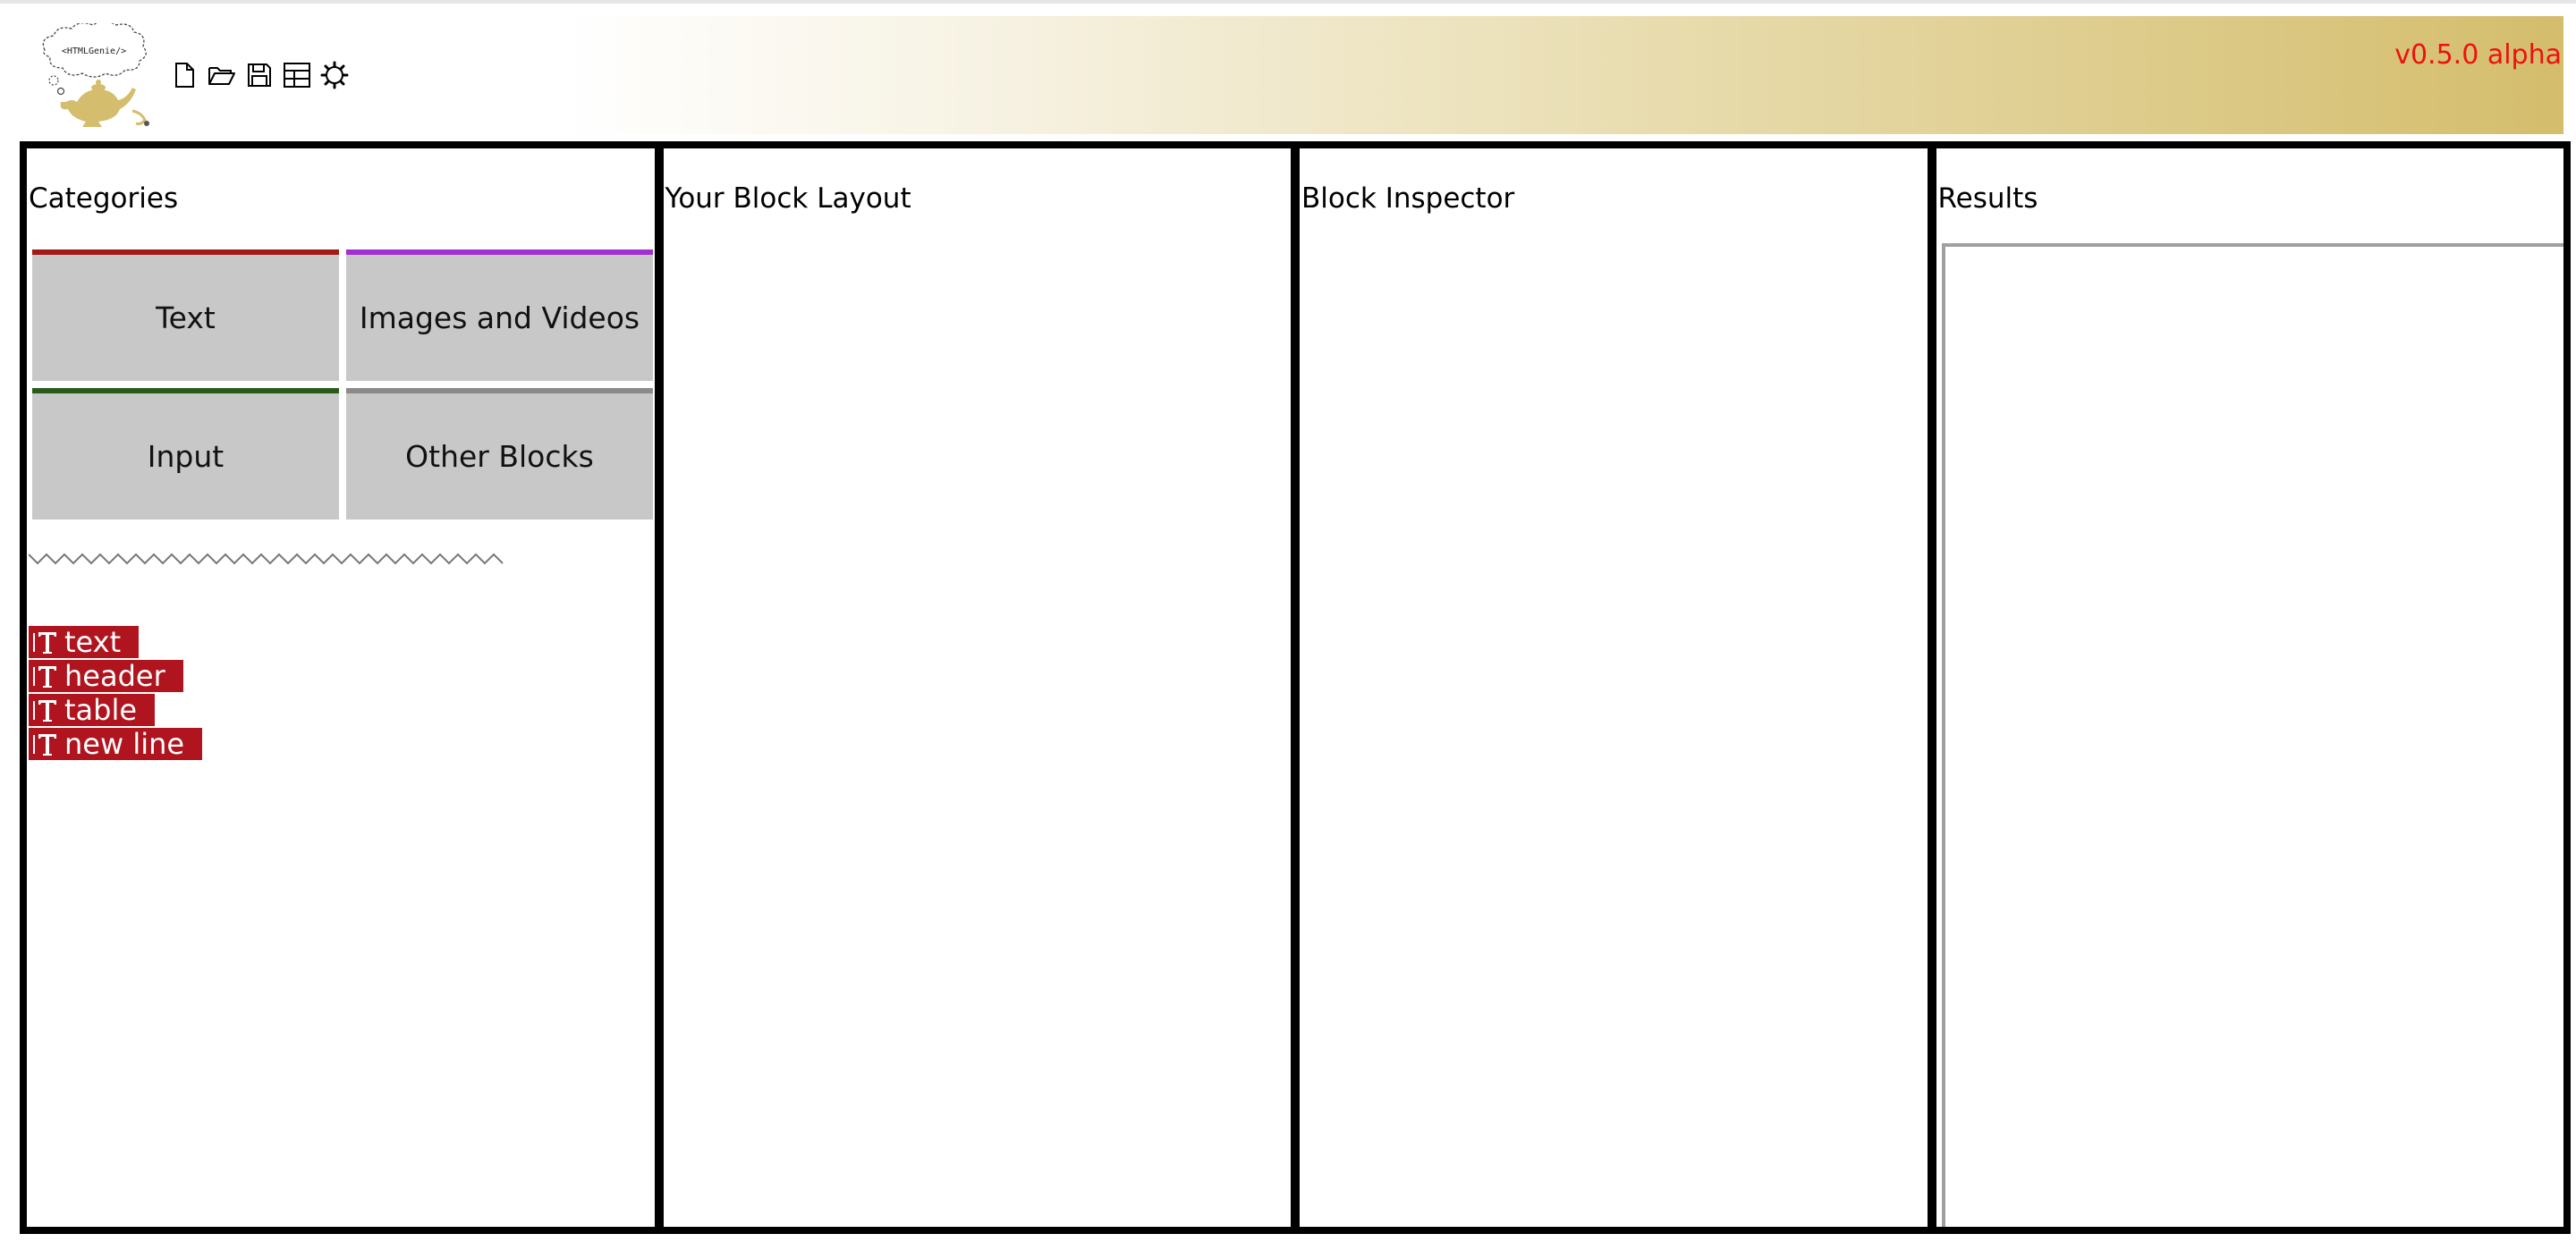 Image resolution: width=2576 pixels, height=1259 pixels. I want to click on panel-title-results: Results, so click(1987, 198).